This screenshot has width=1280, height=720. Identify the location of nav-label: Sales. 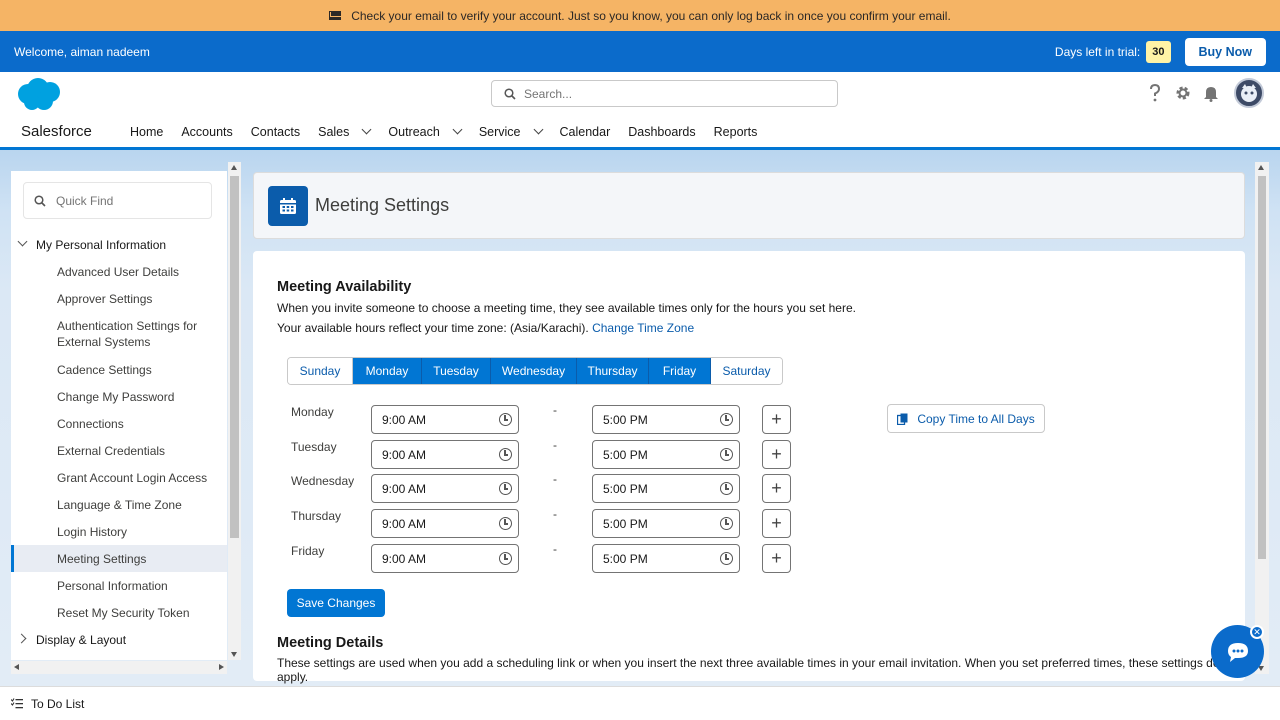
(334, 131).